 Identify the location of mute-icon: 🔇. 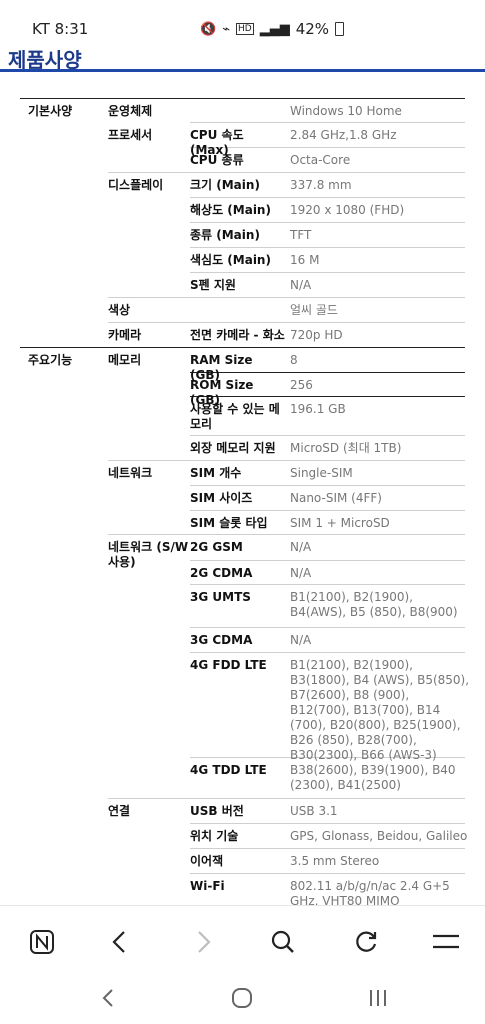
(208, 29).